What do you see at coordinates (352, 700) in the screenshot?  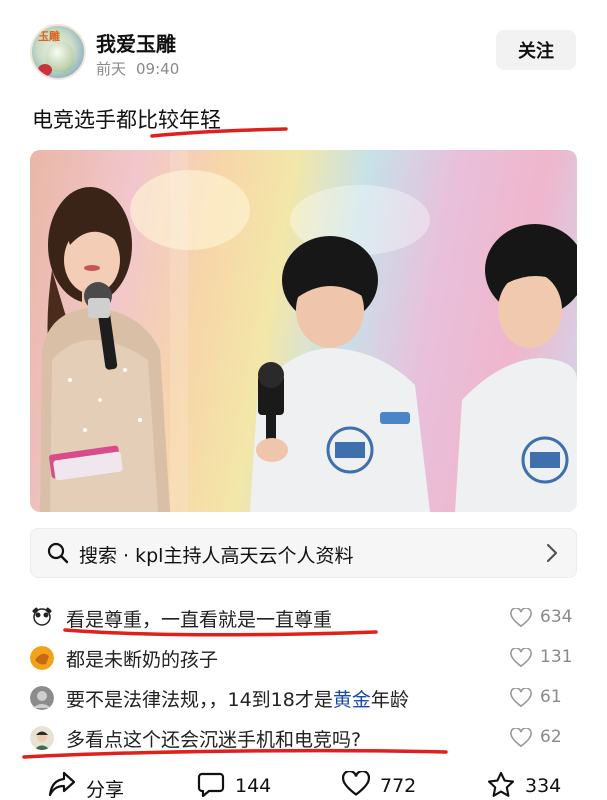 I see `highlighted-keyword: 黄金` at bounding box center [352, 700].